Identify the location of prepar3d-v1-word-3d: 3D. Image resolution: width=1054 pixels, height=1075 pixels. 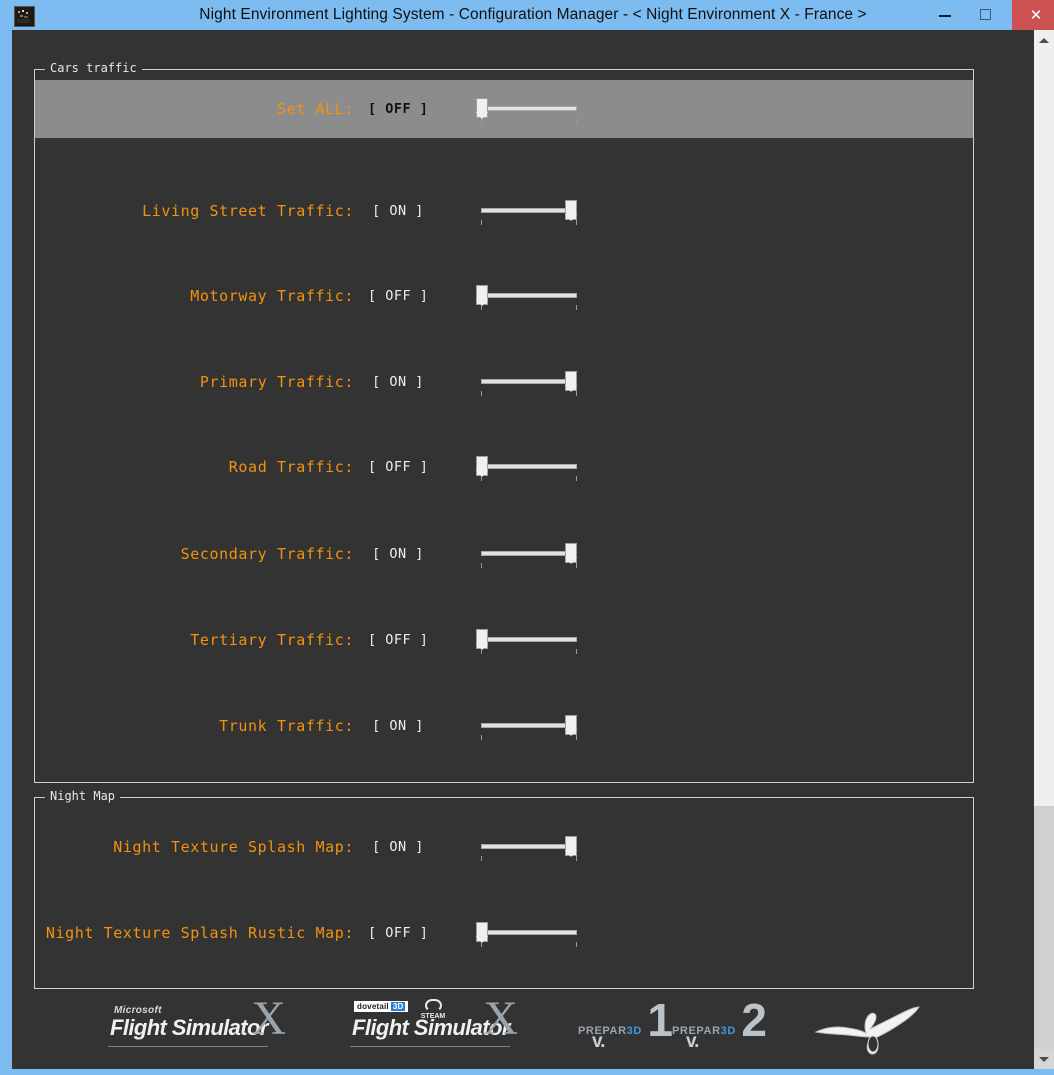
(634, 1031).